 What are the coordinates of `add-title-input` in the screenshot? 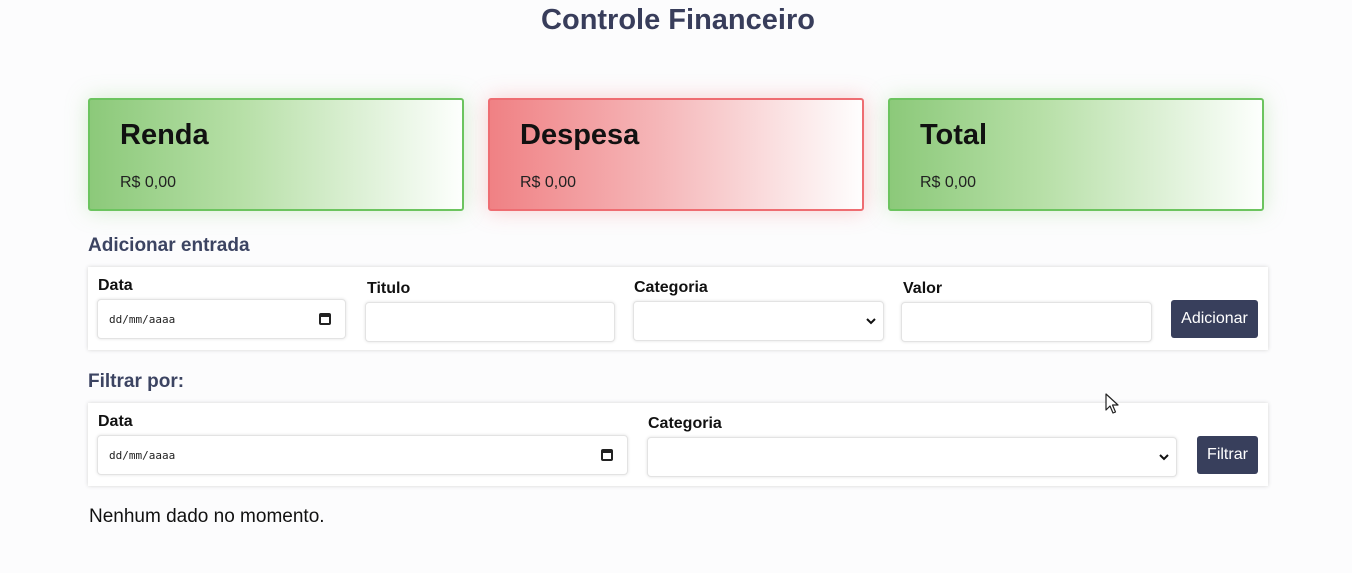 It's located at (490, 322).